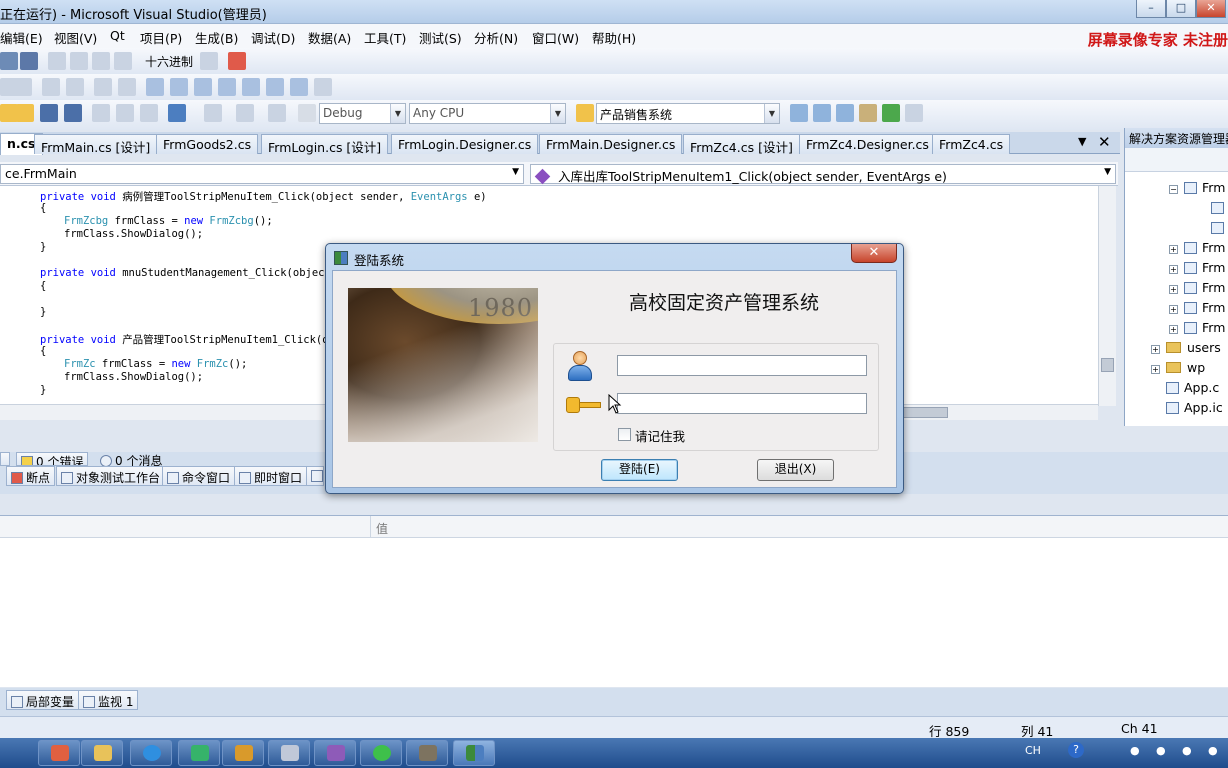 Image resolution: width=1228 pixels, height=768 pixels. Describe the element at coordinates (1192, 387) in the screenshot. I see `tree-item: App.c` at that location.